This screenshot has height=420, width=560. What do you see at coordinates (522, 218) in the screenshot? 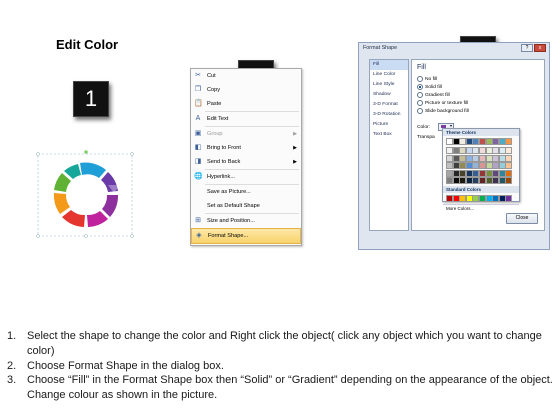
I see `close-button: Close` at bounding box center [522, 218].